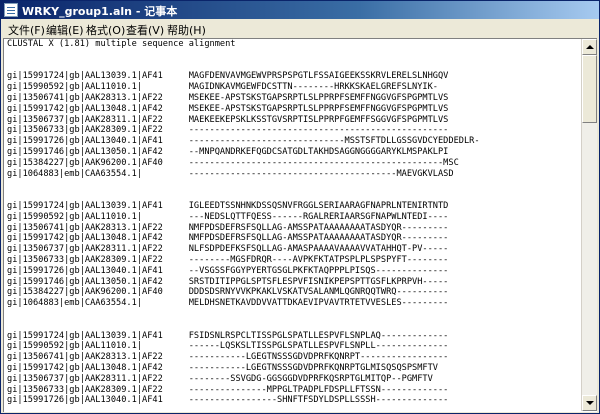  What do you see at coordinates (26, 30) in the screenshot?
I see `menu-file: 文件(F)` at bounding box center [26, 30].